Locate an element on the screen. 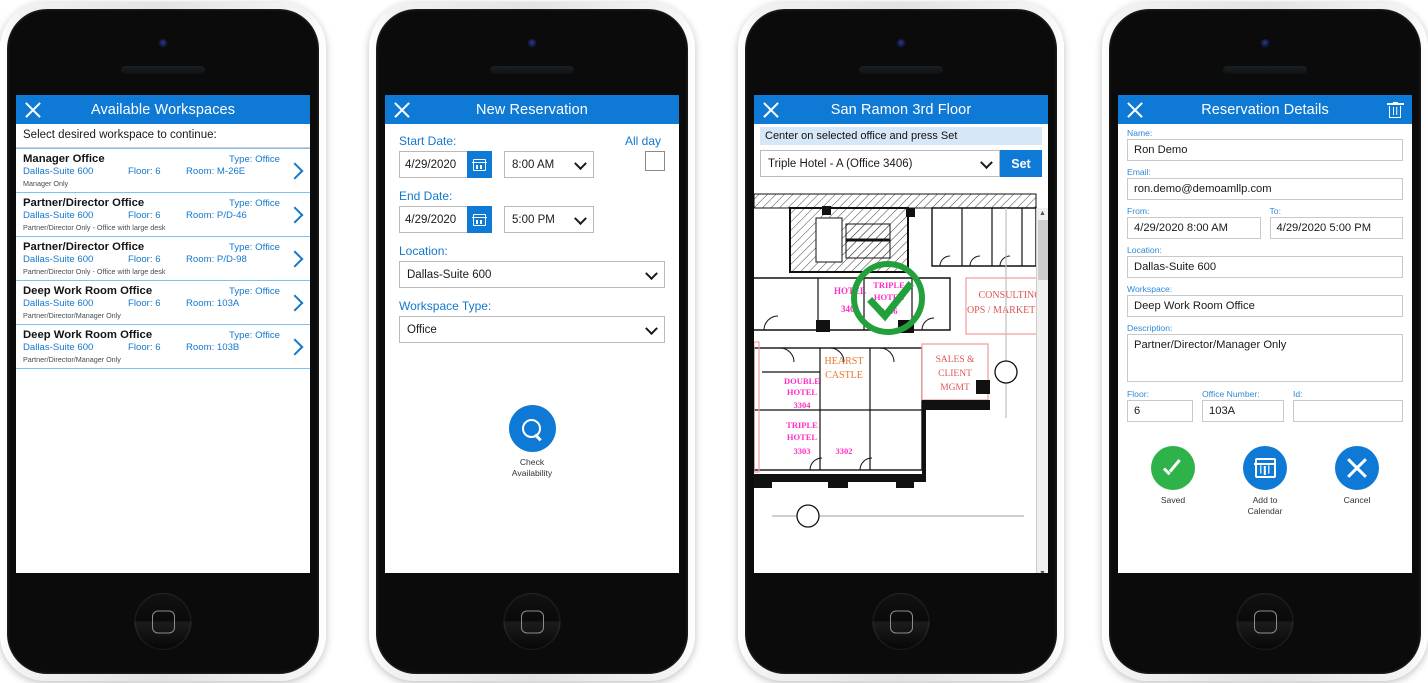  workspace-type-select: Office is located at coordinates (532, 329).